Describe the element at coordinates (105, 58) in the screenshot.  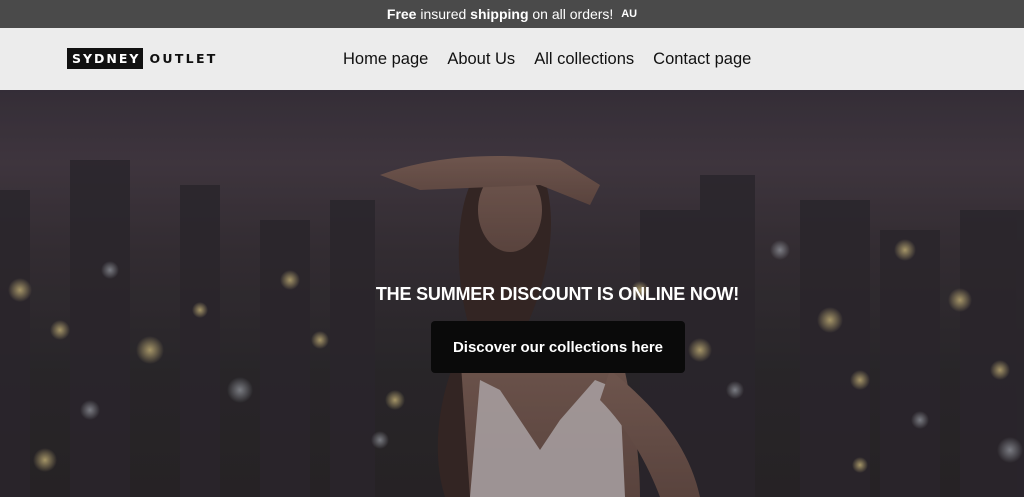
I see `logo-sydney: SYDNEY` at that location.